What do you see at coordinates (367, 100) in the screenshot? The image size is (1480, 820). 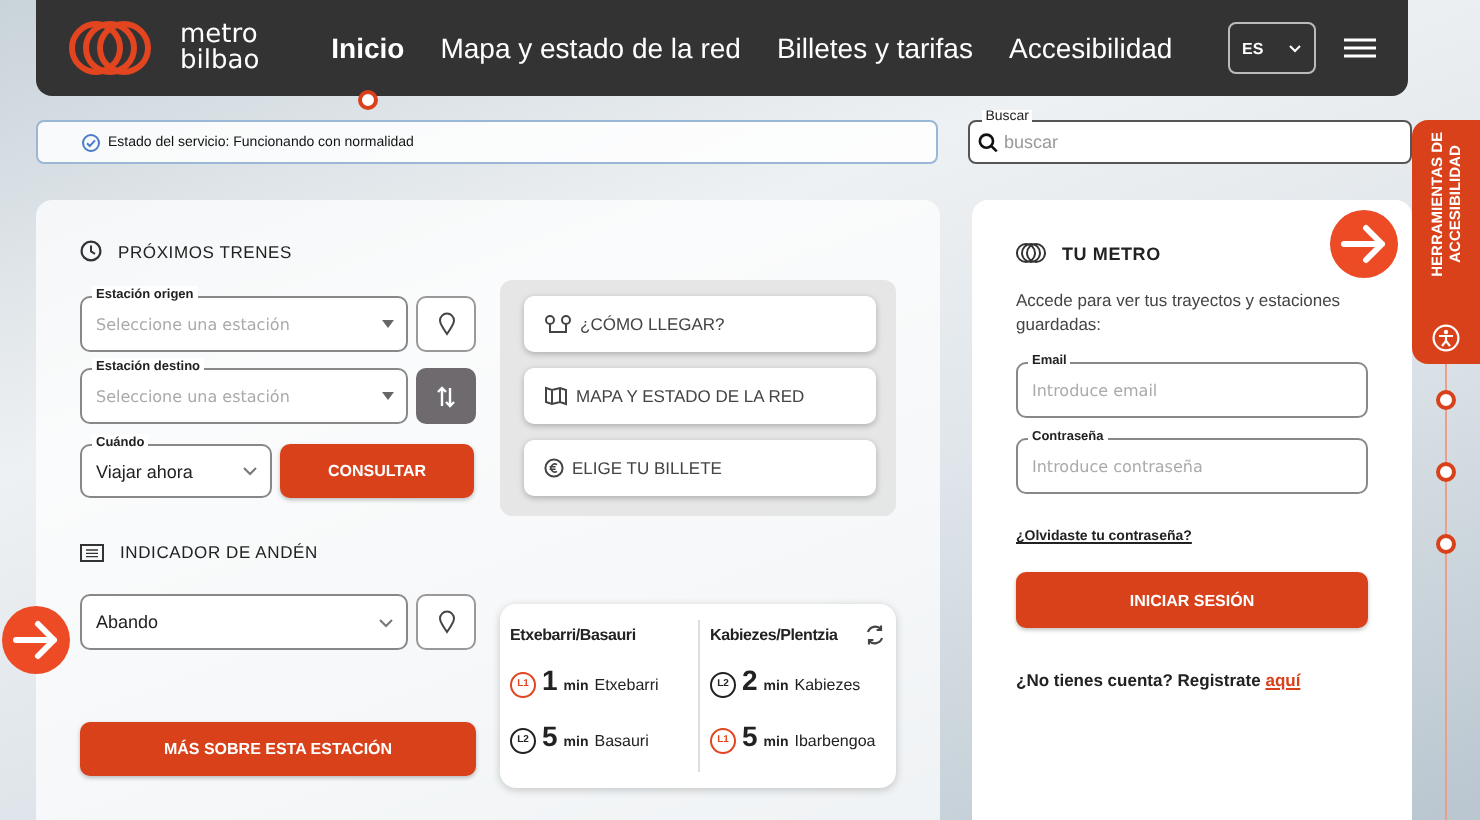 I see `active-indicator-icon` at bounding box center [367, 100].